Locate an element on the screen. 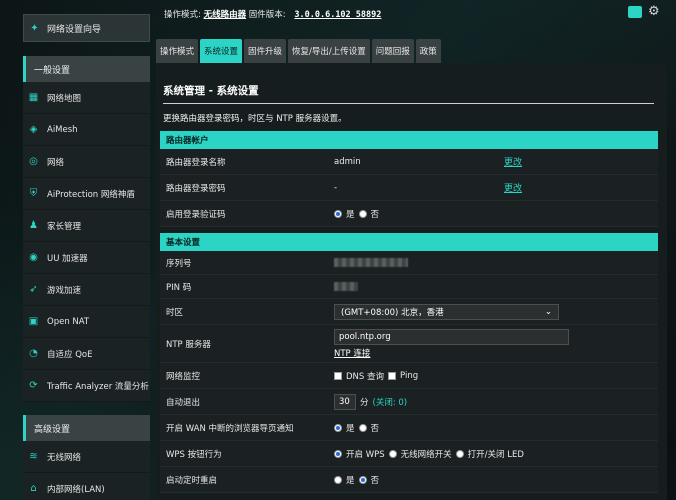  sidebar-item-open-nat: ▣ Open NAT is located at coordinates (86, 322).